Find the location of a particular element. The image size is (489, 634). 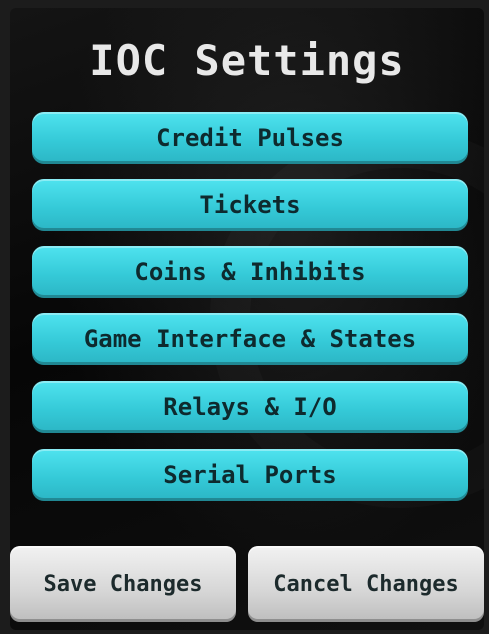

game-interface-states-button: Game Interface & States is located at coordinates (250, 339).